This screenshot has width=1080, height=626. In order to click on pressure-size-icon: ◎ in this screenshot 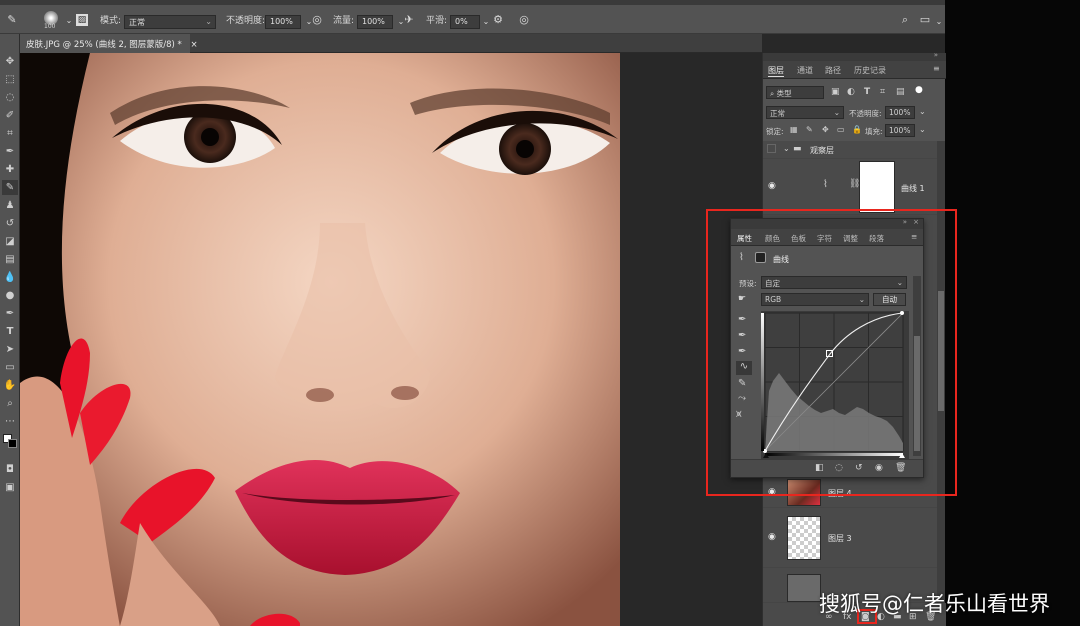, I will do `click(524, 20)`.